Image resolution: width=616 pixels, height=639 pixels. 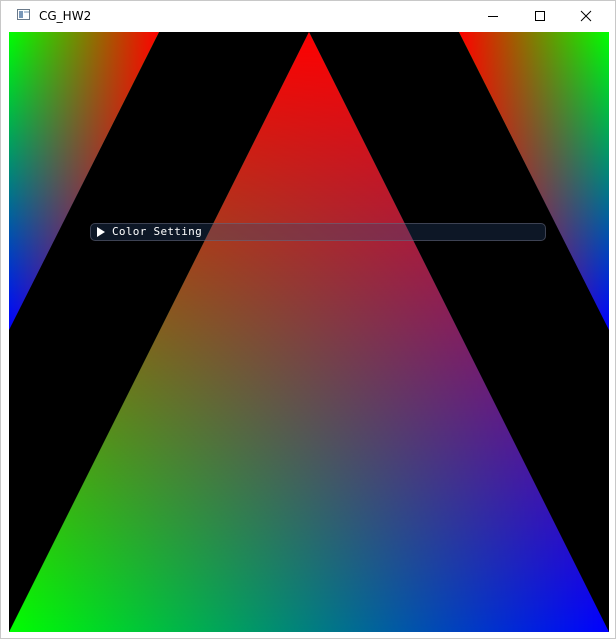 I want to click on title-bar: CG_HW2, so click(x=308, y=16).